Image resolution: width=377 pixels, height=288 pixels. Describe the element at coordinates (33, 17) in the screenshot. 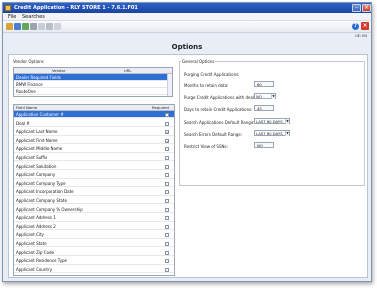

I see `menu-searches: Searches` at that location.